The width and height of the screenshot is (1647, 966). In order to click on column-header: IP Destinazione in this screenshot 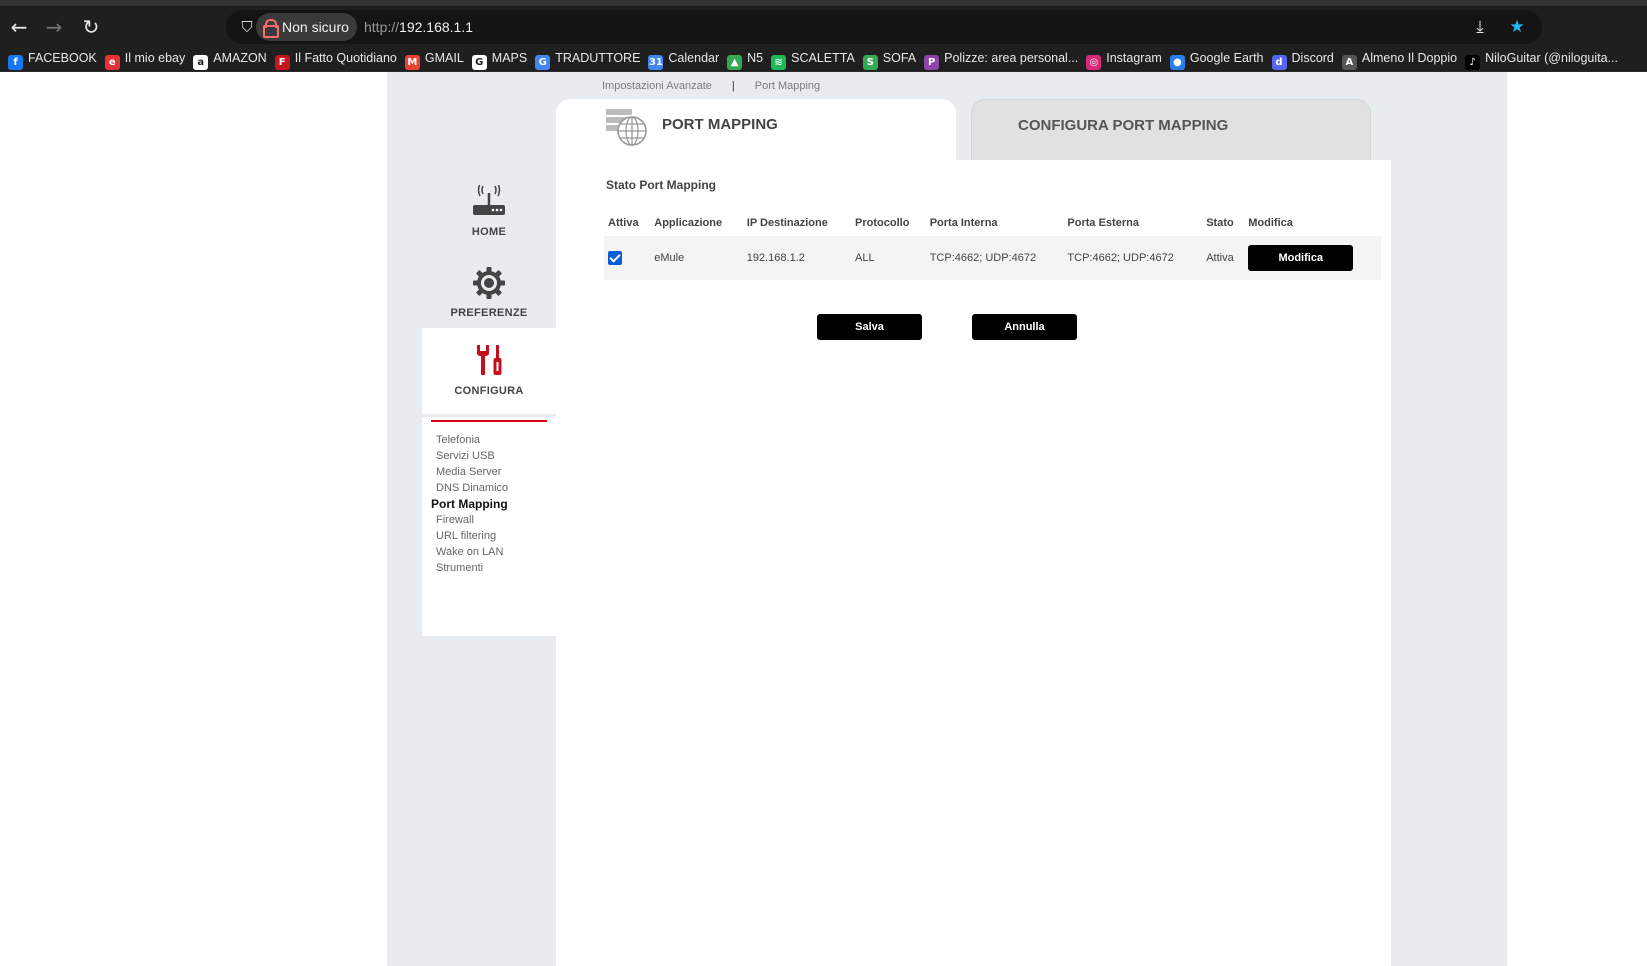, I will do `click(787, 223)`.